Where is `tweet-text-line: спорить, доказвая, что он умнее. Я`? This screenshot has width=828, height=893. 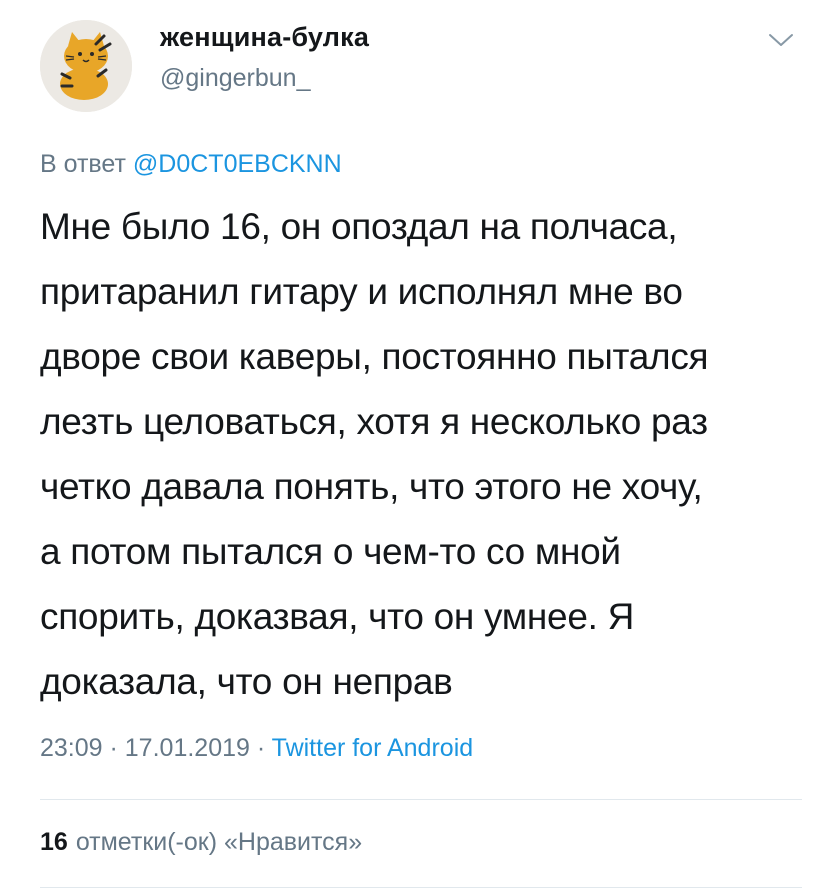 tweet-text-line: спорить, доказвая, что он умнее. Я is located at coordinates (337, 616).